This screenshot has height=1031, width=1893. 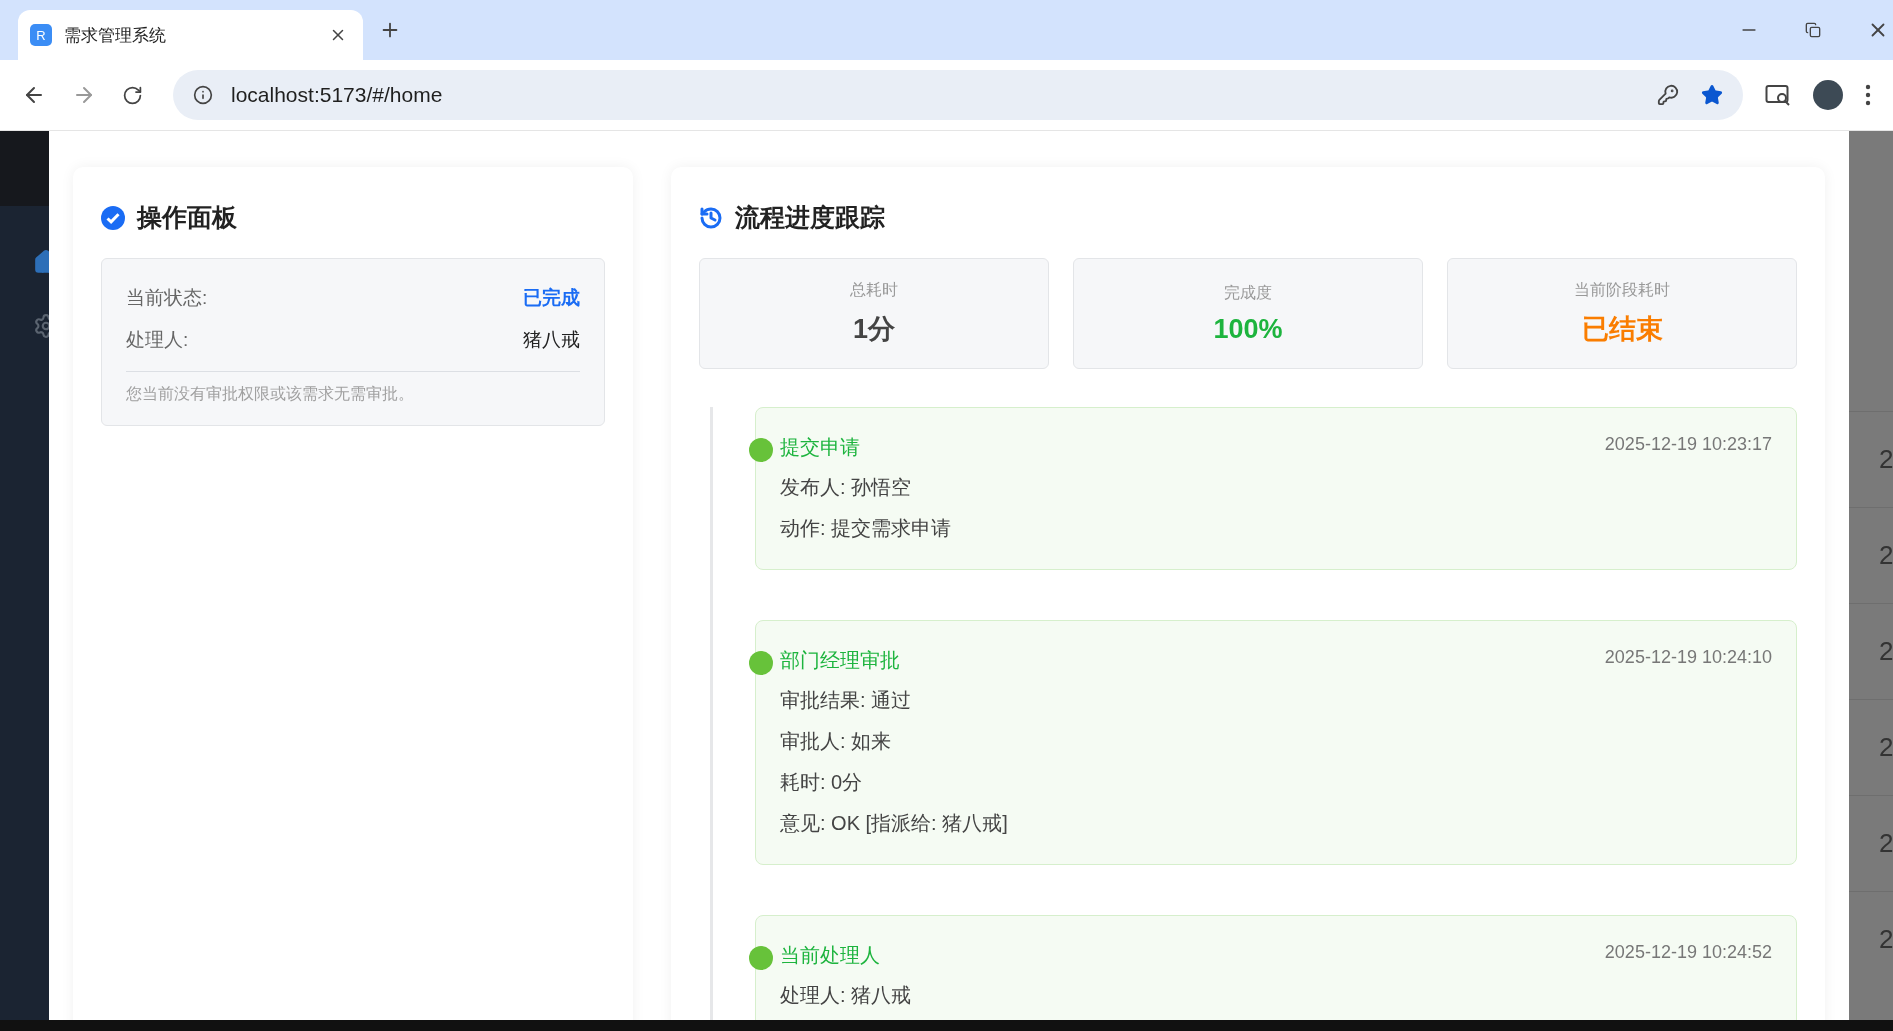 I want to click on tab-title: 需求管理系统, so click(x=115, y=35).